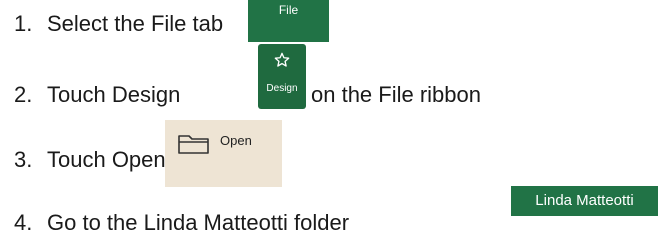 The height and width of the screenshot is (246, 659). Describe the element at coordinates (198, 222) in the screenshot. I see `step-text: Go to the Linda Matteotti folder` at that location.